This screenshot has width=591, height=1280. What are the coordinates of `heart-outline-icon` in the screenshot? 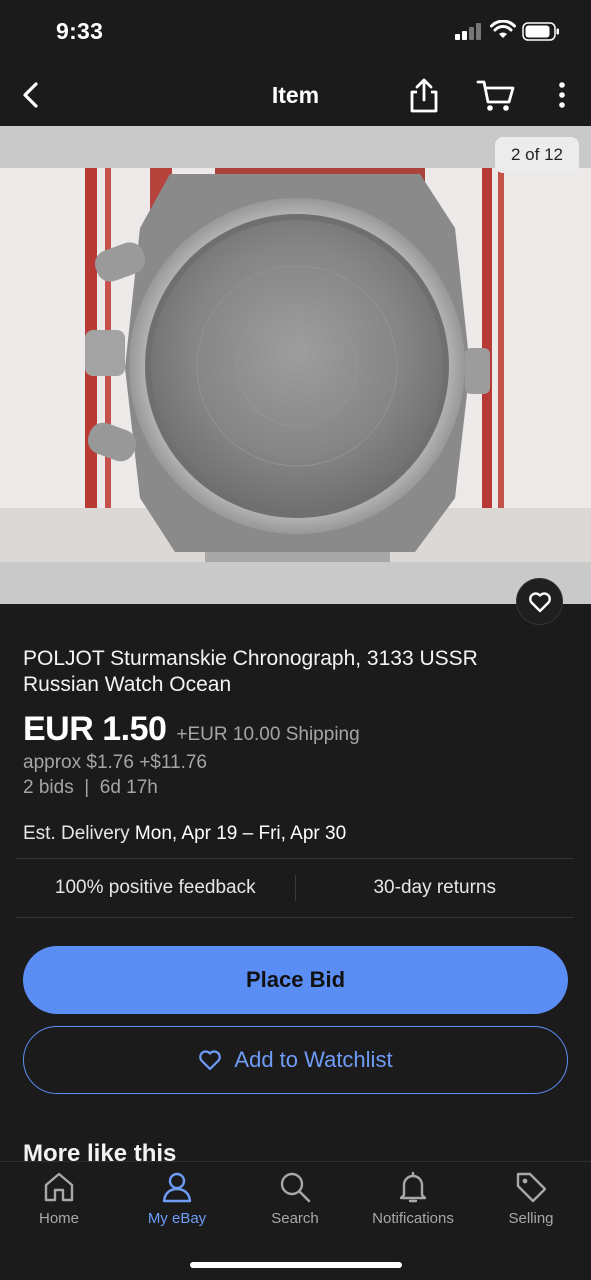 It's located at (210, 1060).